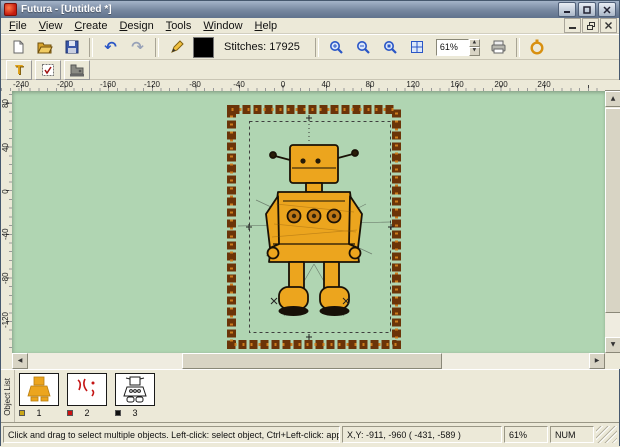  Describe the element at coordinates (21, 84) in the screenshot. I see `ruler-label: -240` at that location.